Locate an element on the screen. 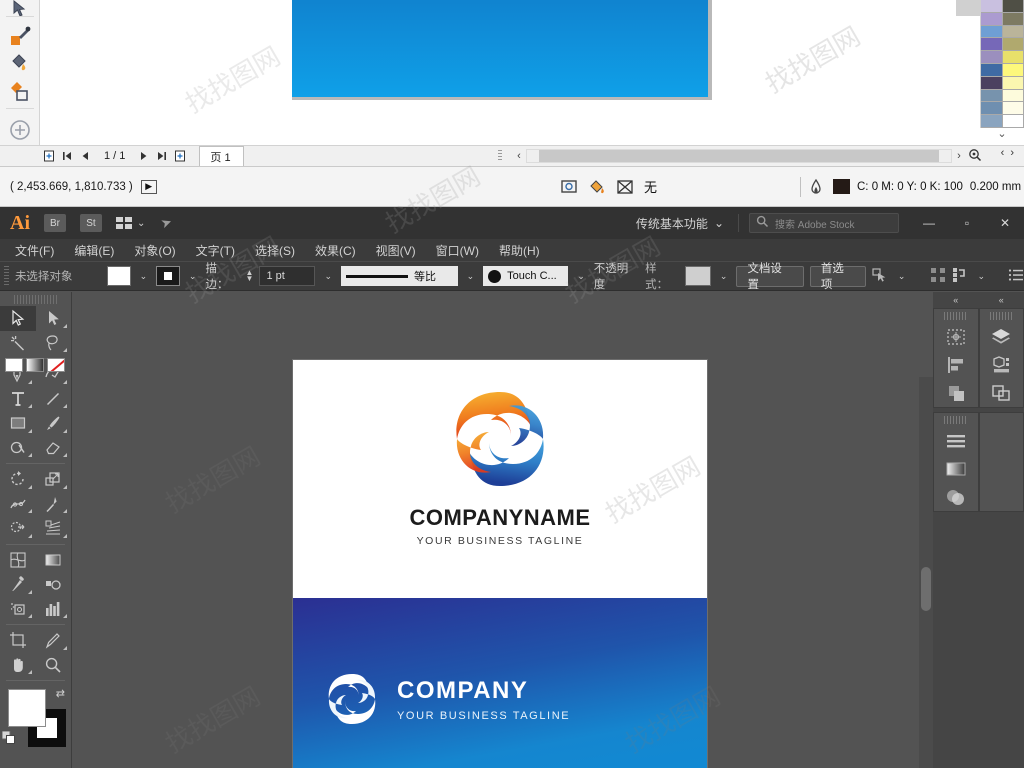 Image resolution: width=1024 pixels, height=768 pixels. tools-panel-grip is located at coordinates (35, 299).